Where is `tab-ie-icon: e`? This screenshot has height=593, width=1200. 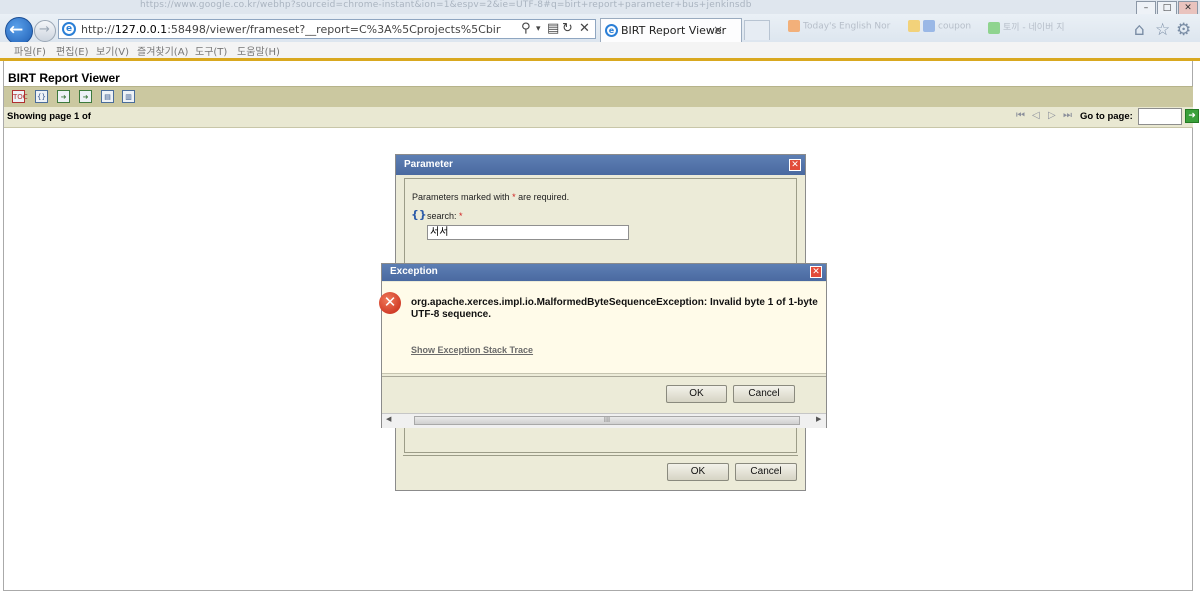
tab-ie-icon: e is located at coordinates (611, 30).